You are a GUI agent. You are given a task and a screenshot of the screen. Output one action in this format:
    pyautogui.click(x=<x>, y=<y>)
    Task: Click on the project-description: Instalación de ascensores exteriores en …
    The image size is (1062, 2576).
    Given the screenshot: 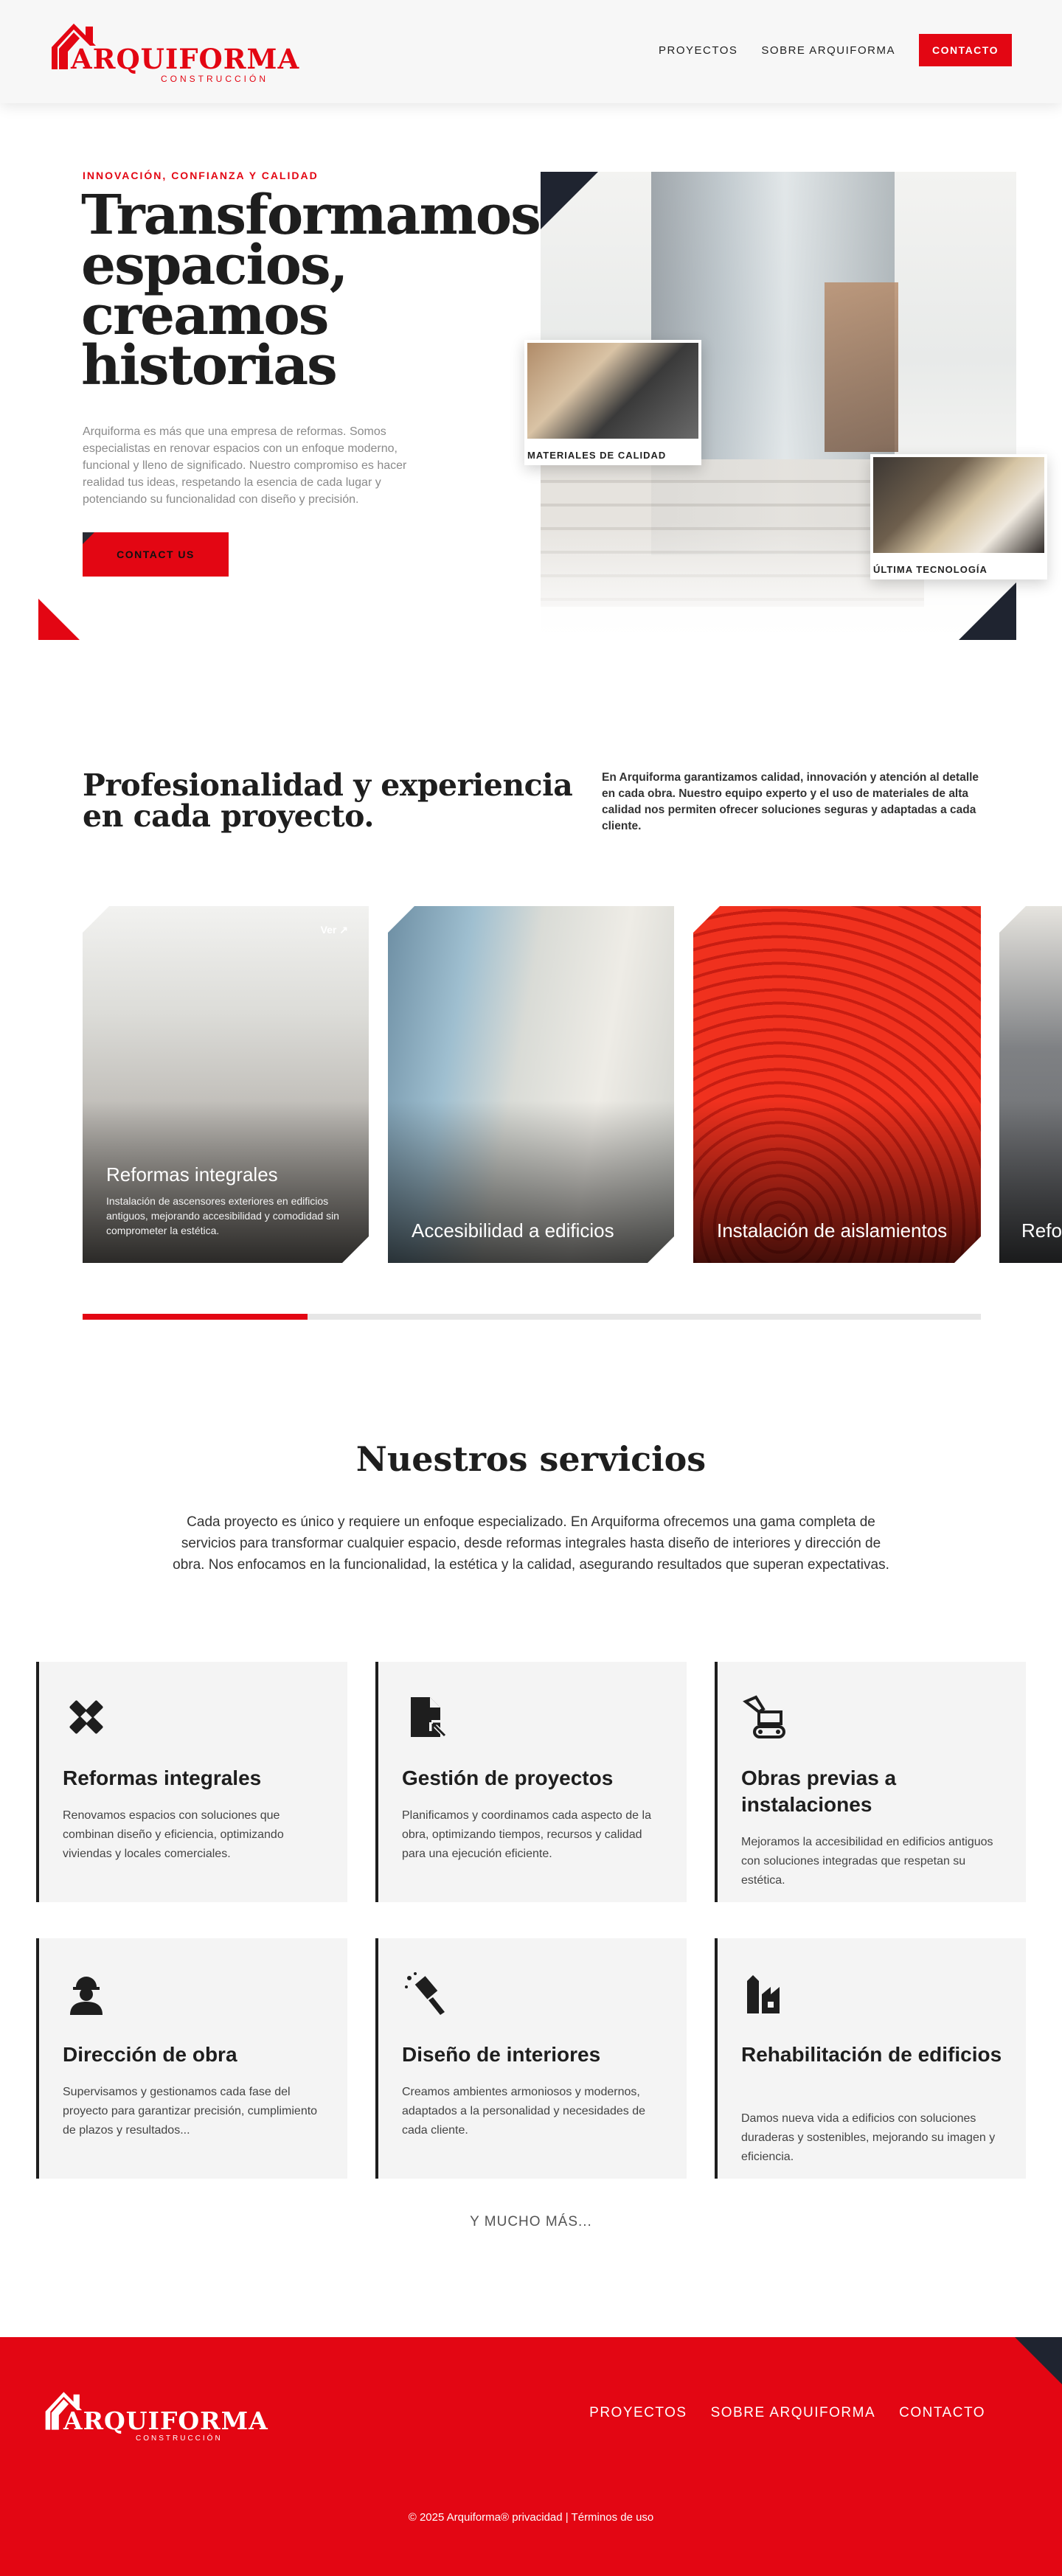 What is the action you would take?
    pyautogui.click(x=222, y=1215)
    